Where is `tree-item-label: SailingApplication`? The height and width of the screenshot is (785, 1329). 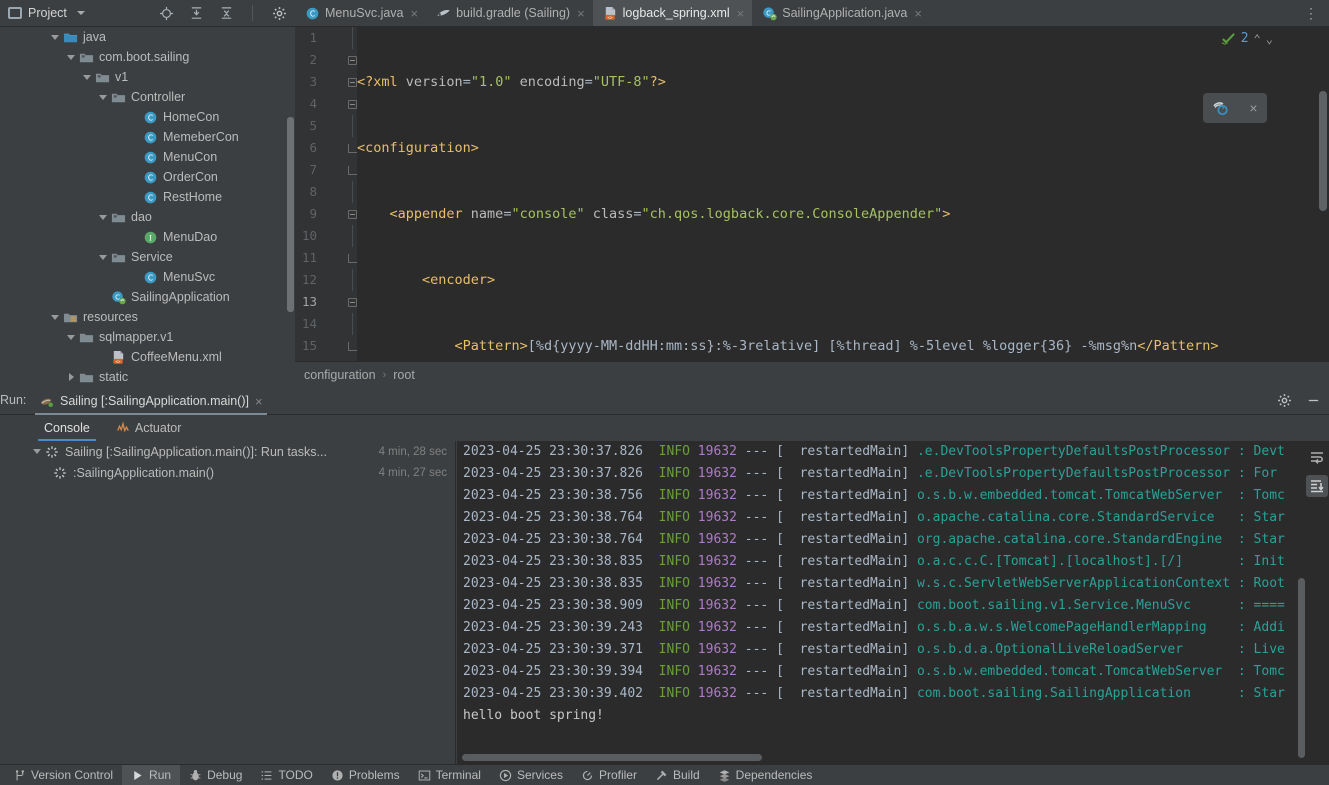
tree-item-label: SailingApplication is located at coordinates (180, 297).